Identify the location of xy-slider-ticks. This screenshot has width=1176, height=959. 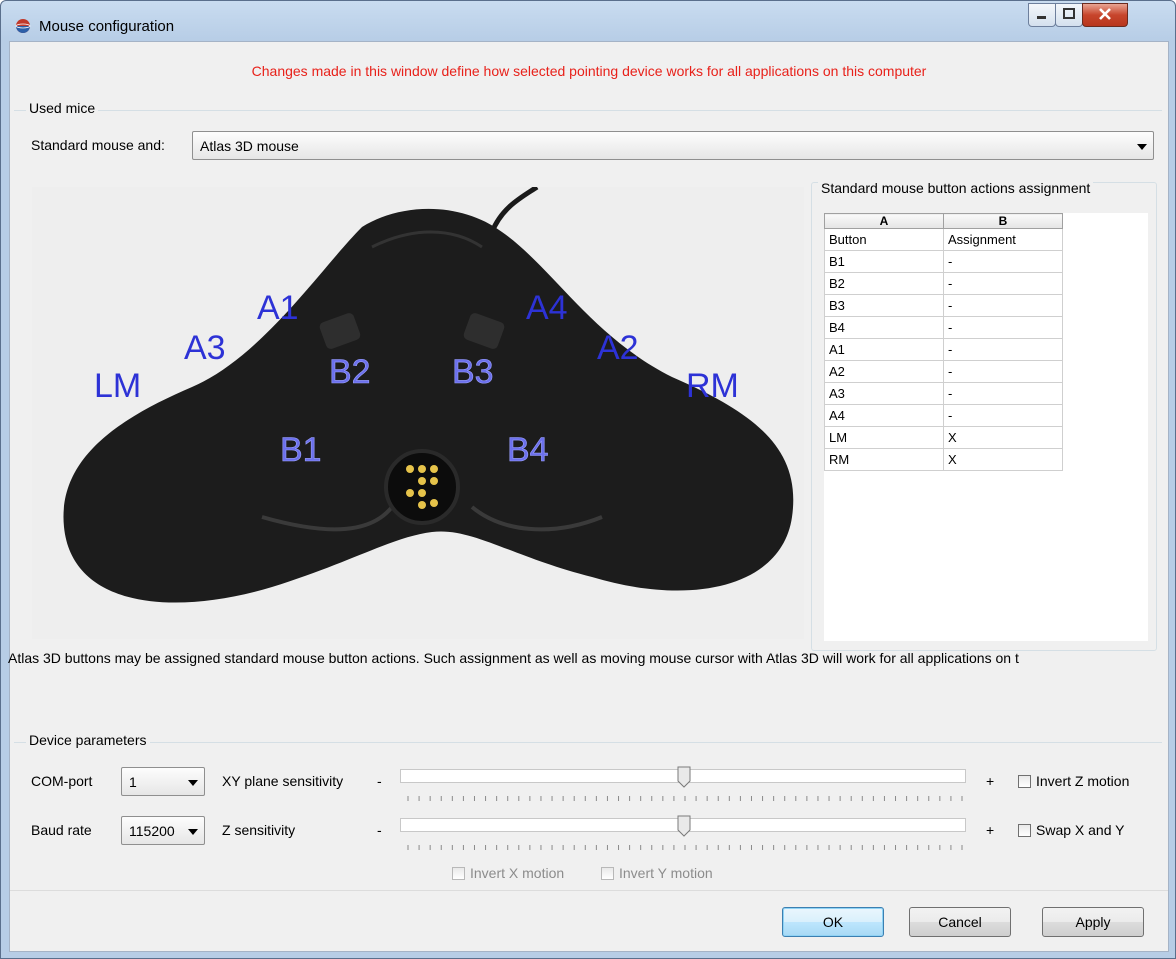
(685, 798).